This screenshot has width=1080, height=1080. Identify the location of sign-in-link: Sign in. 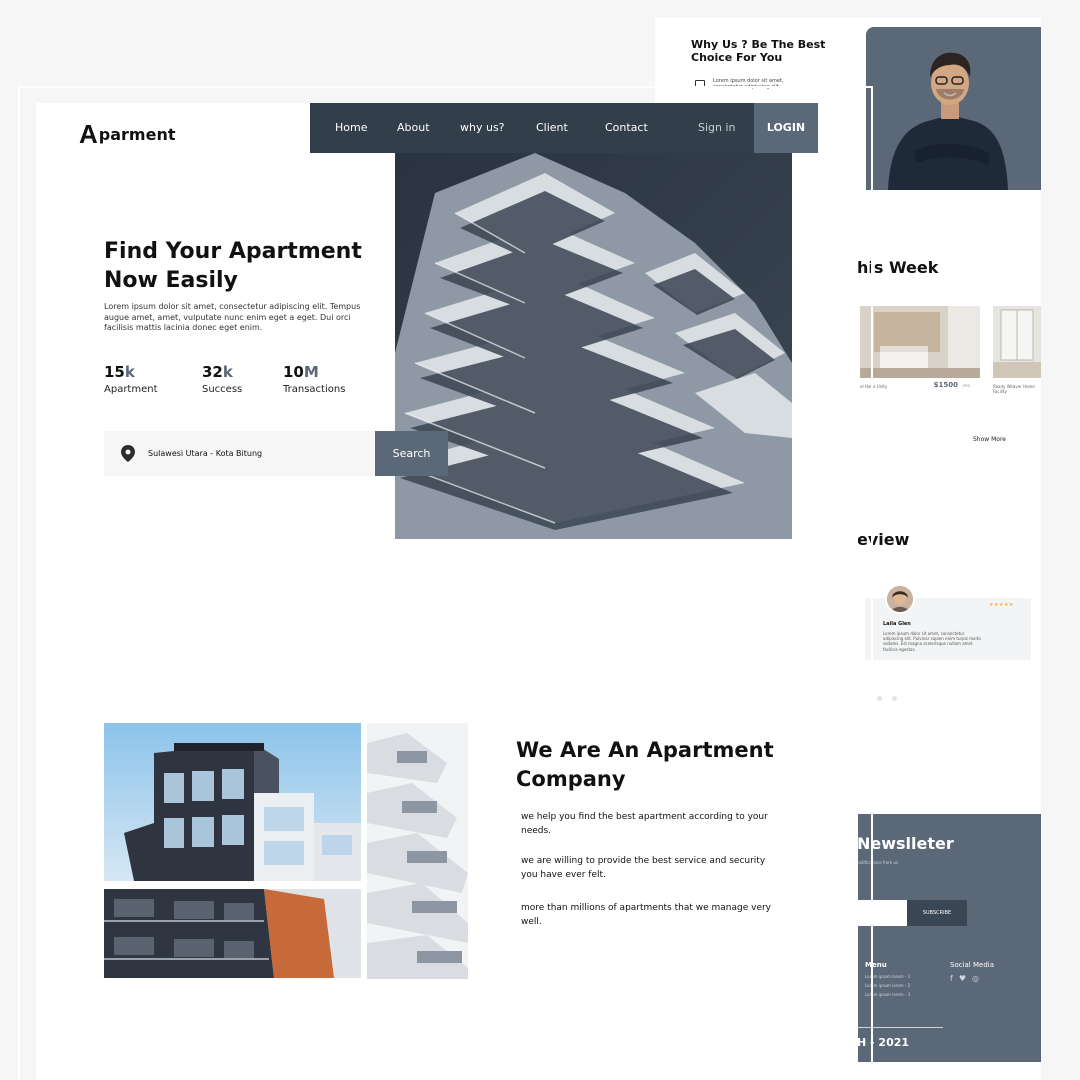
(717, 128).